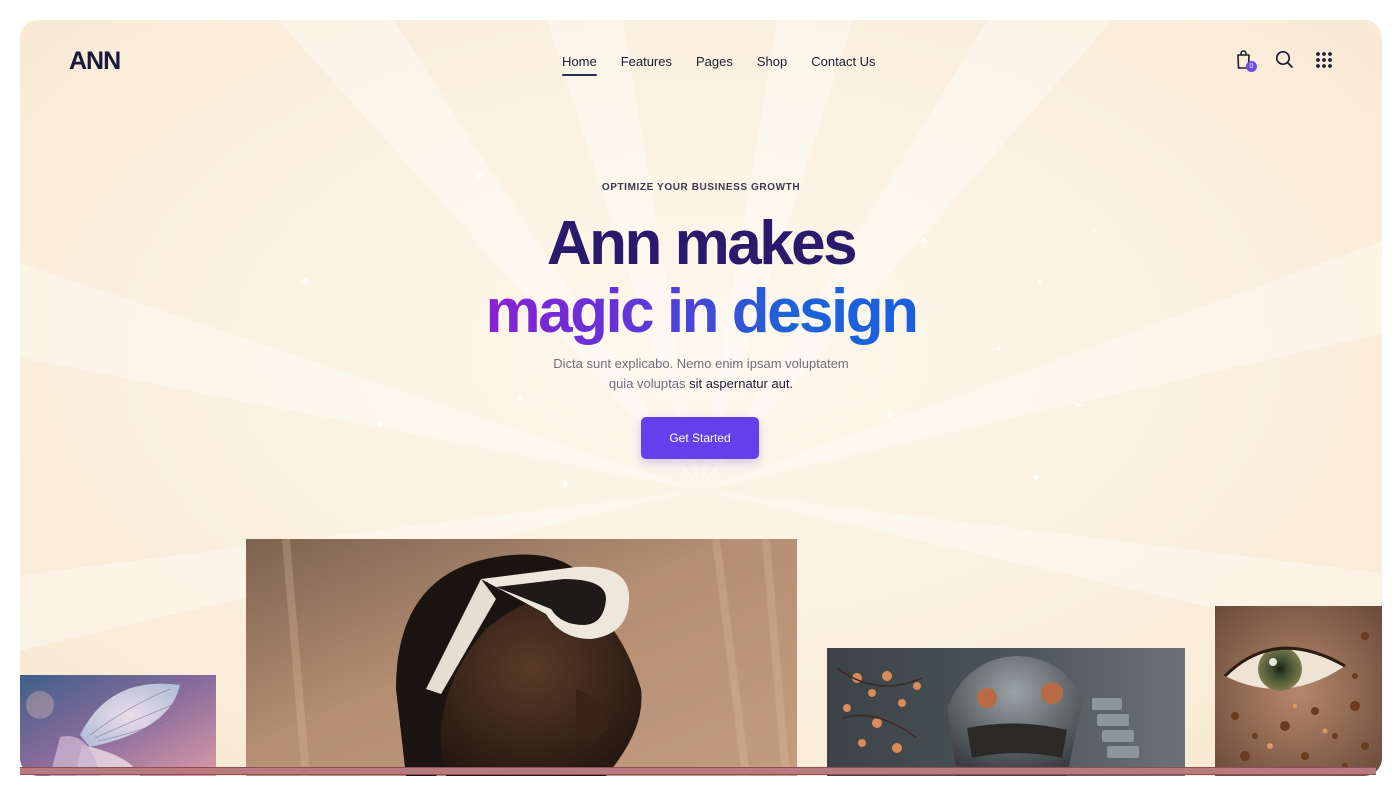  Describe the element at coordinates (843, 65) in the screenshot. I see `nav-item-contact-us: Contact Us` at that location.